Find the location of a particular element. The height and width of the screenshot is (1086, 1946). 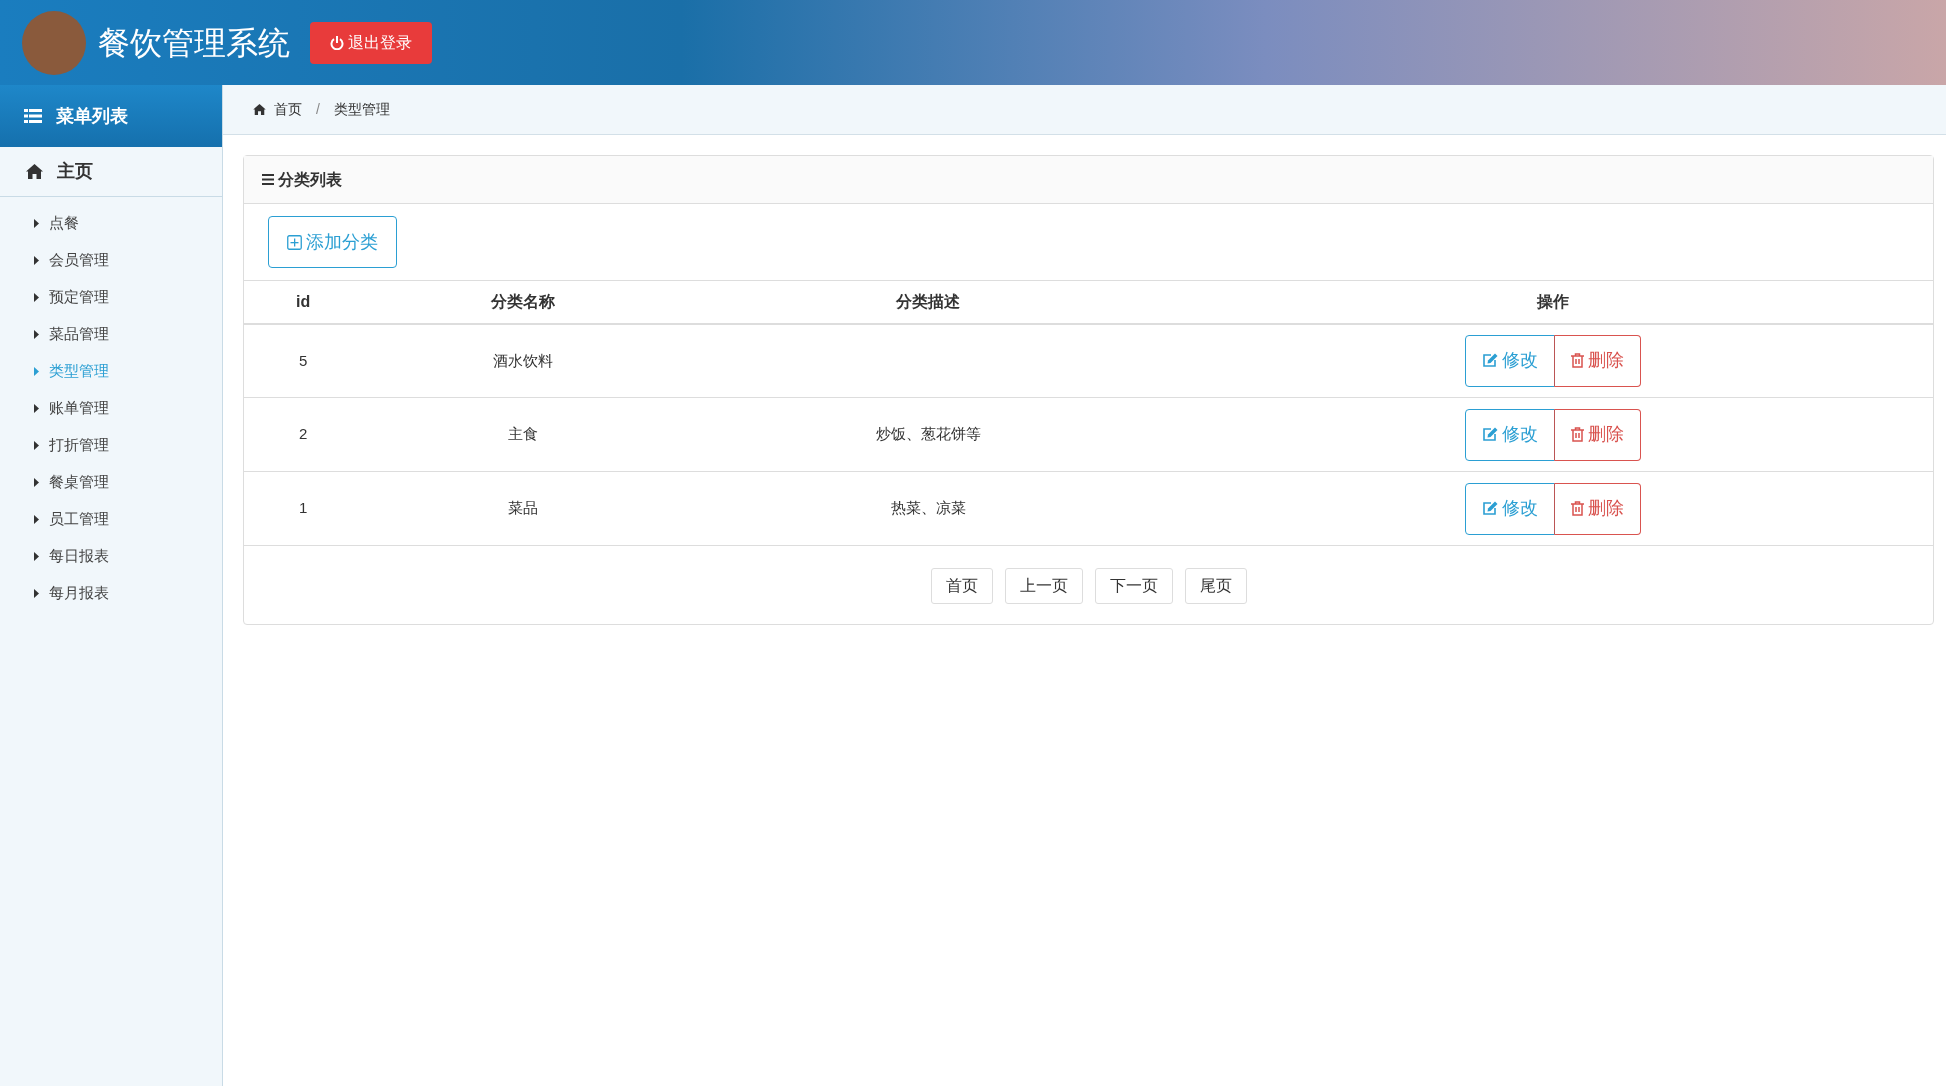

sidebar-item: 每日报表 is located at coordinates (111, 556).